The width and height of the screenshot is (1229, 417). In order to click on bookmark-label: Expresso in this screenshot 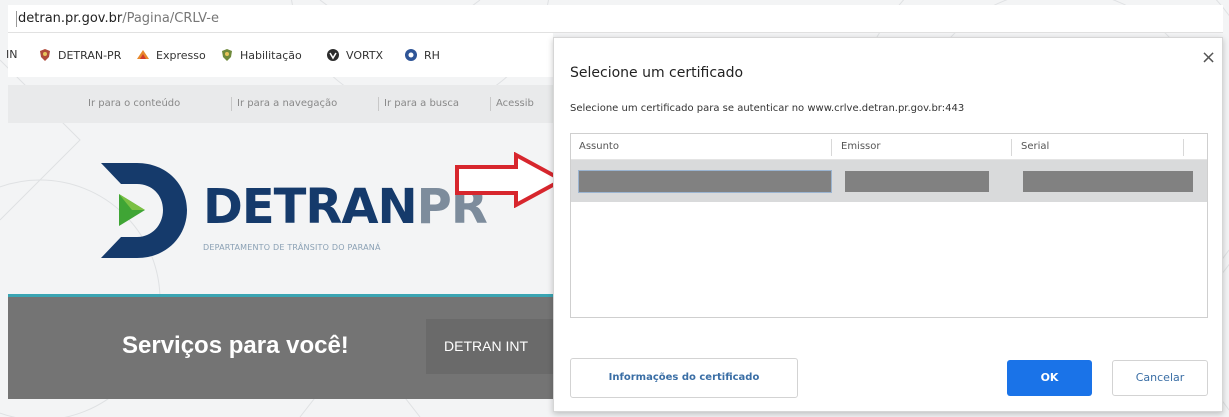, I will do `click(181, 55)`.